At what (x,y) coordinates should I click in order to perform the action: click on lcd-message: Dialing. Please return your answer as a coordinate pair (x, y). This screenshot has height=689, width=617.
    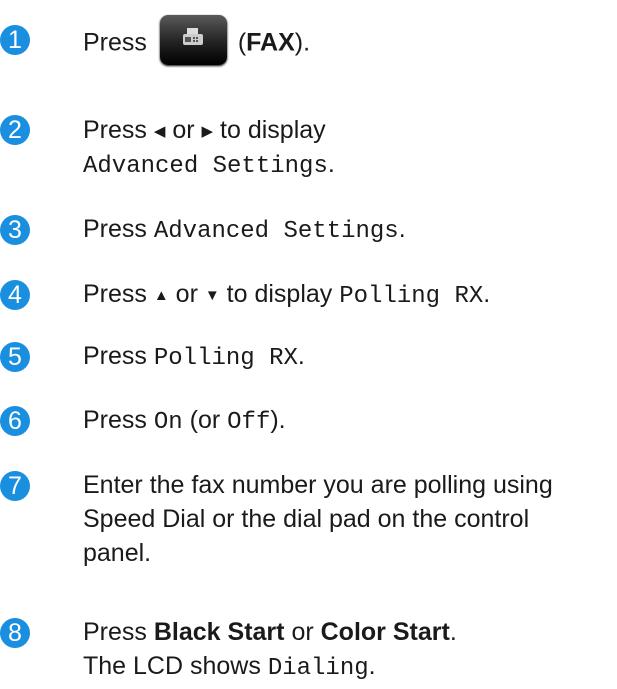
    Looking at the image, I should click on (318, 668).